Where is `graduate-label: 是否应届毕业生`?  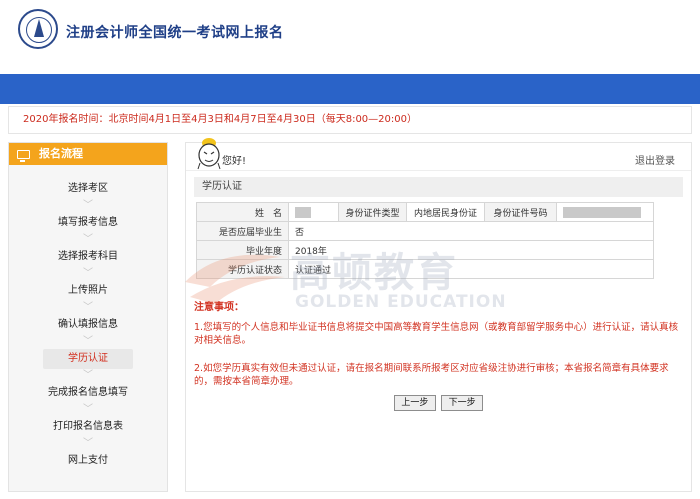
graduate-label: 是否应届毕业生 is located at coordinates (242, 231).